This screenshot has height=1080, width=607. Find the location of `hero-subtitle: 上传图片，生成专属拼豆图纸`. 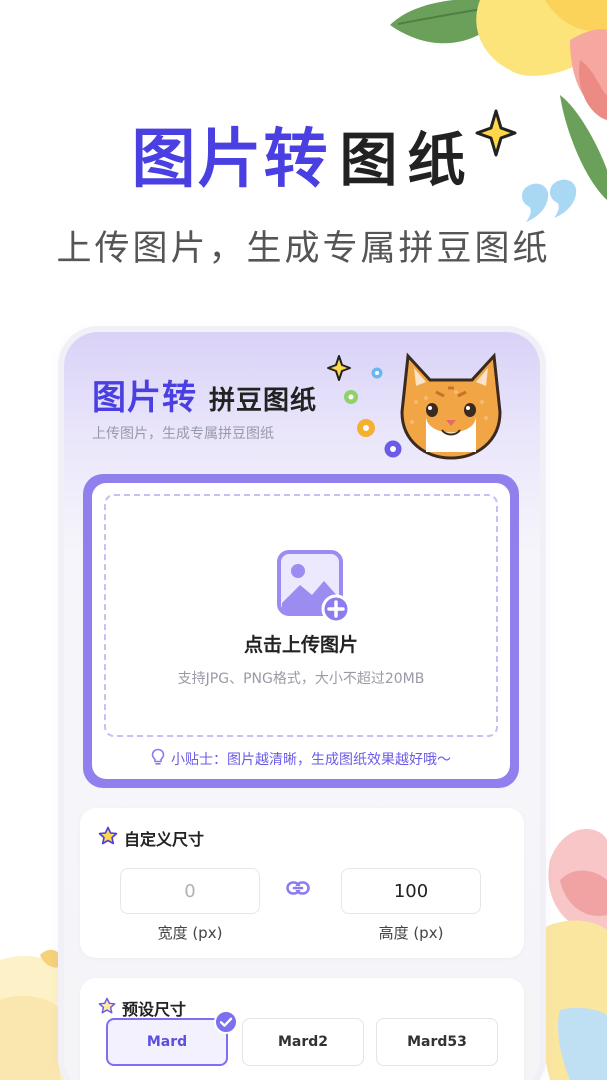

hero-subtitle: 上传图片，生成专属拼豆图纸 is located at coordinates (303, 249).